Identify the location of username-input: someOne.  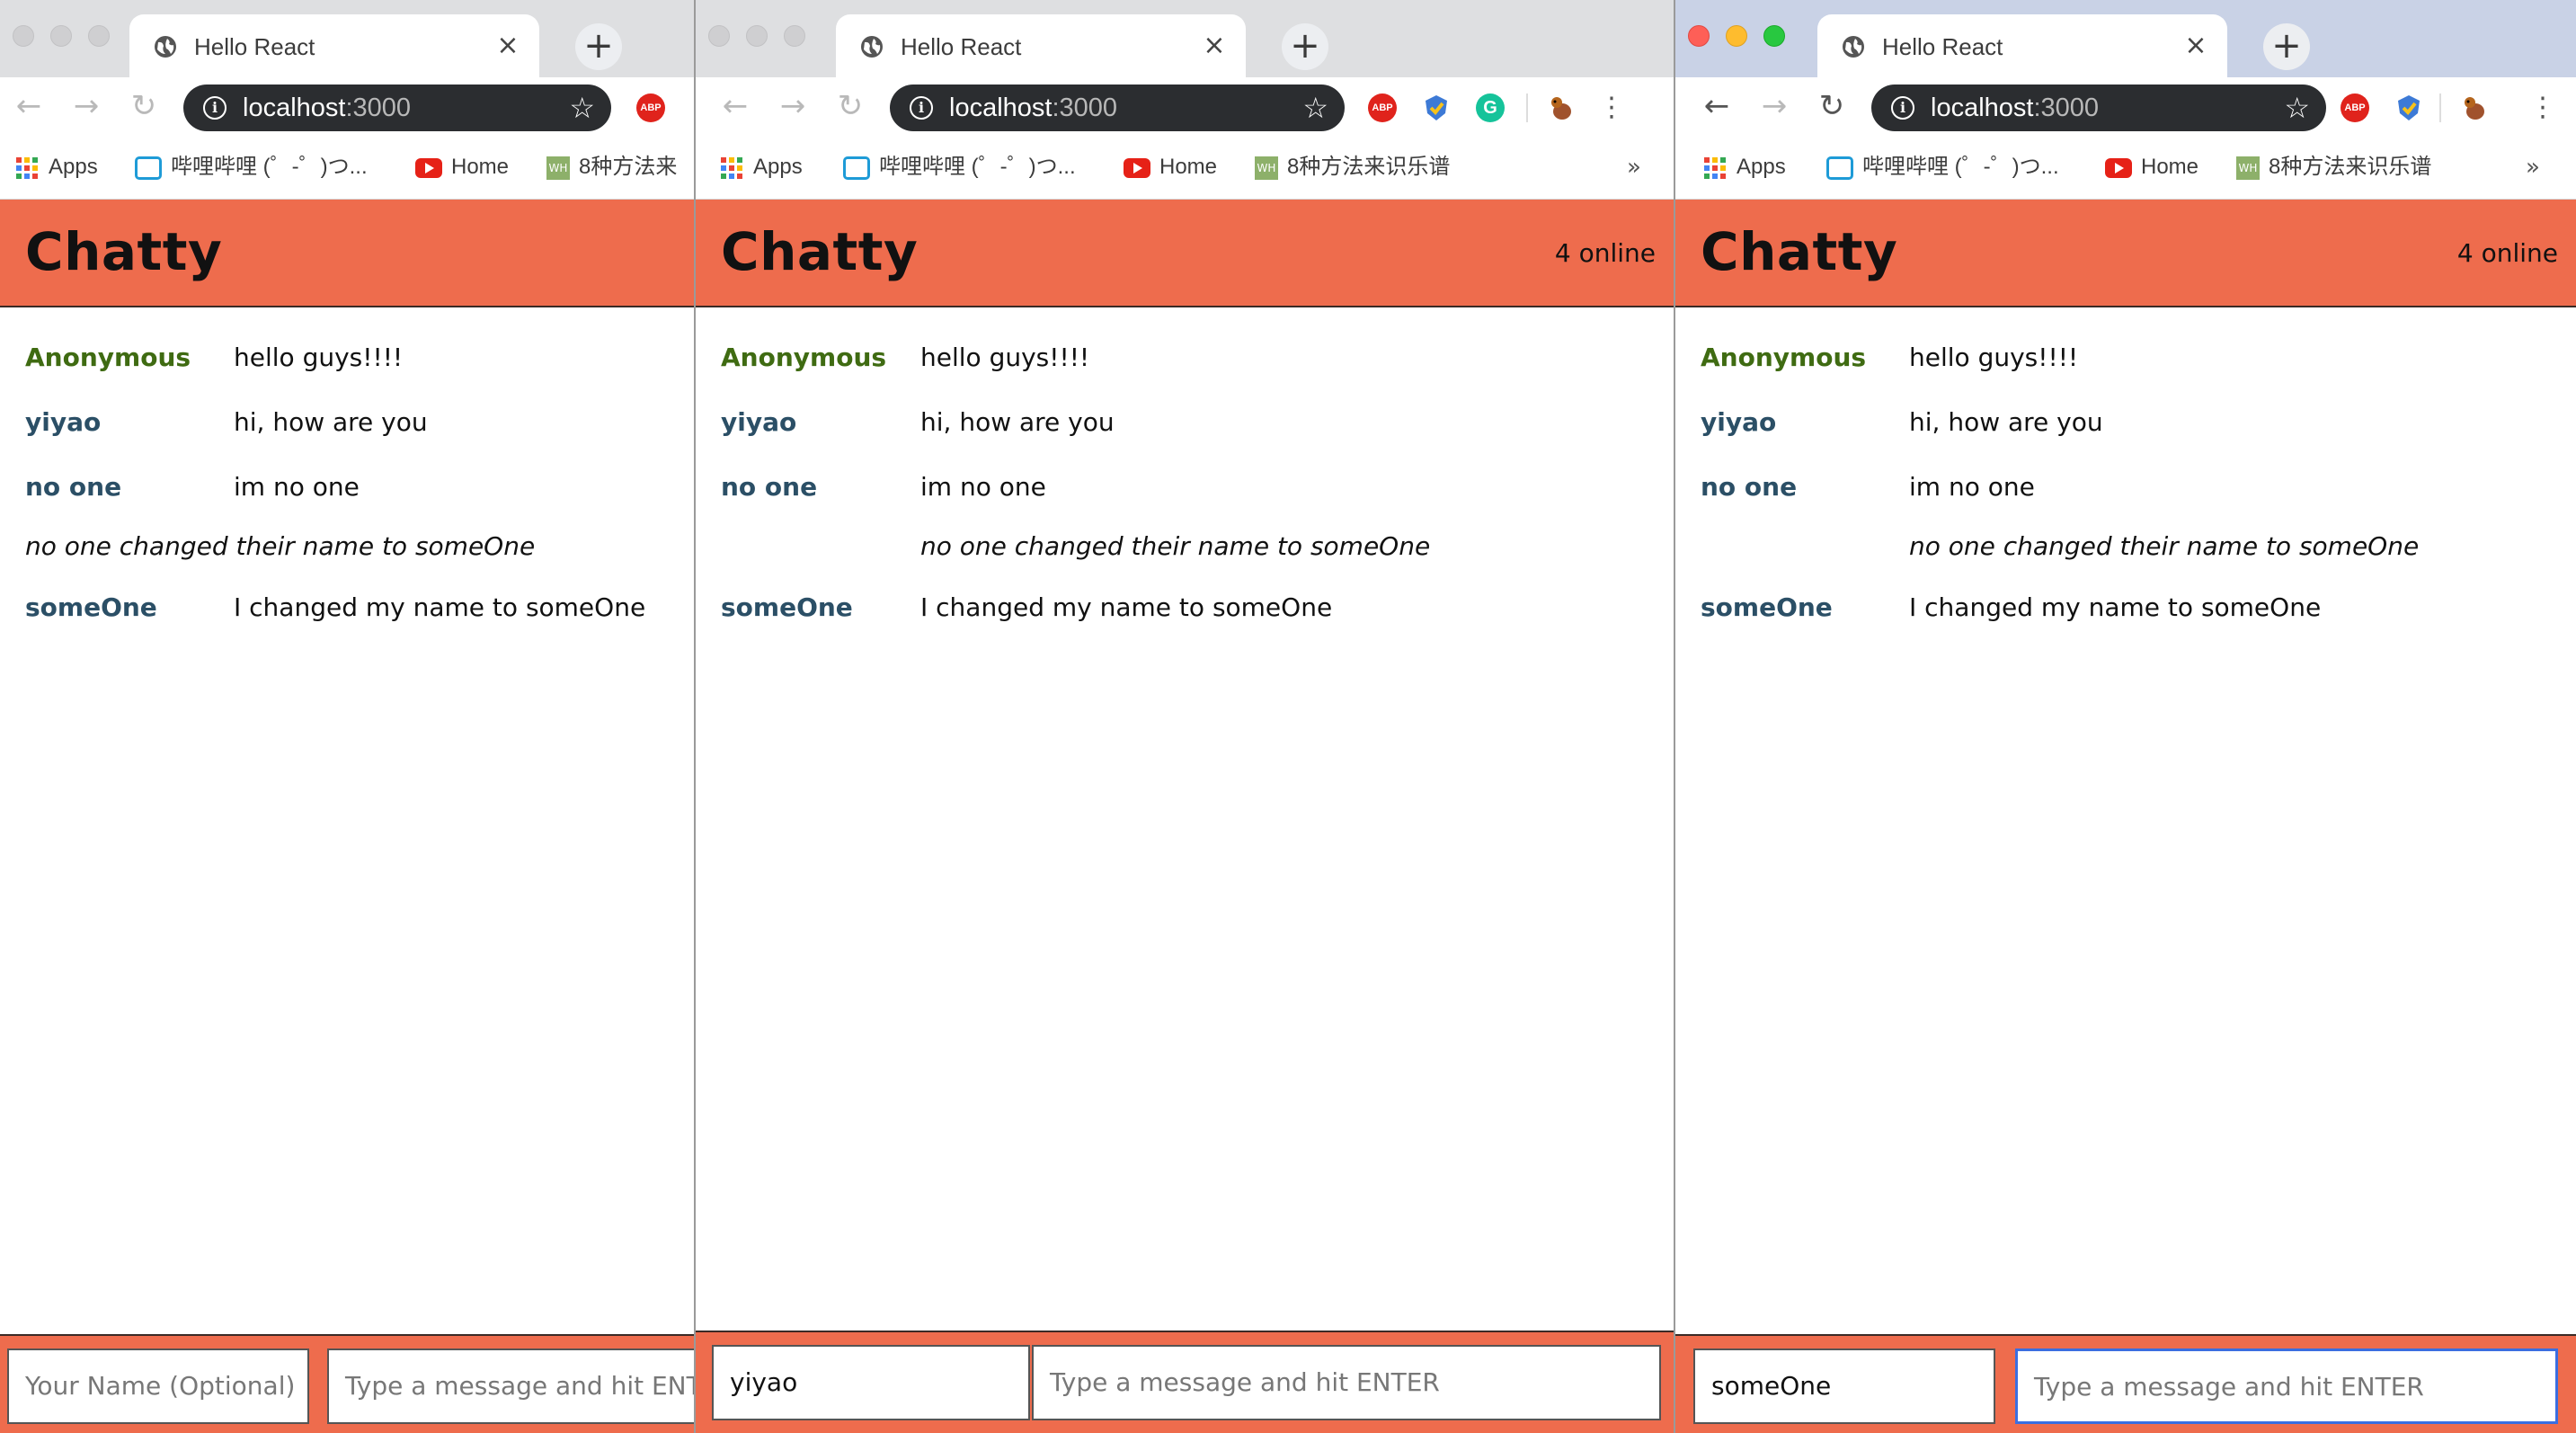
(1844, 1386).